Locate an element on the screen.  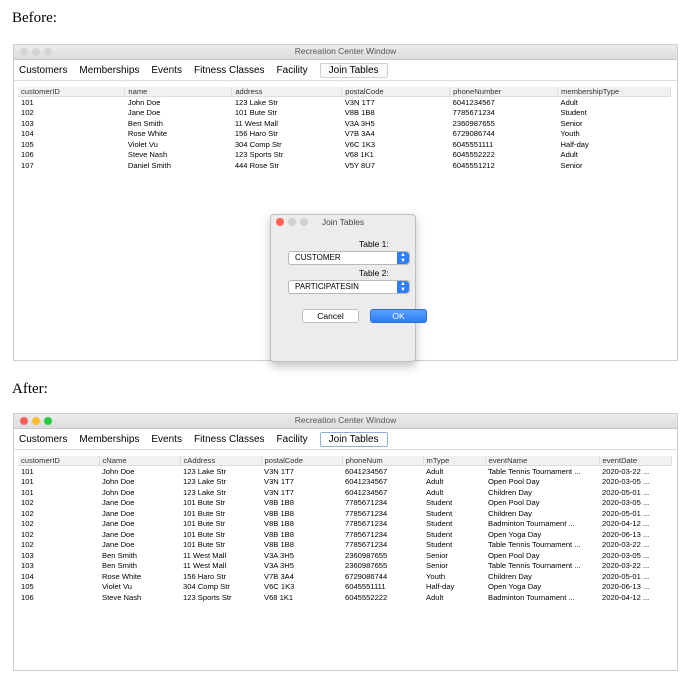
table-cell: Violet Vu is located at coordinates (142, 144).